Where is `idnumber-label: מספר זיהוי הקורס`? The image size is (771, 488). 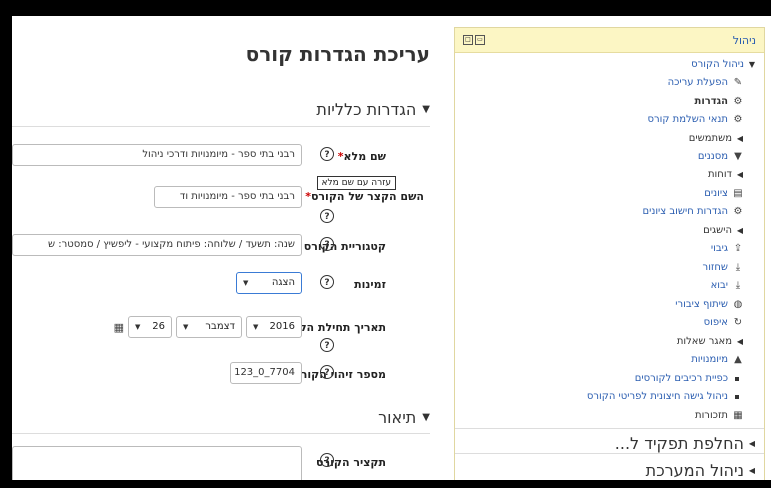 idnumber-label: מספר זיהוי הקורס is located at coordinates (339, 374).